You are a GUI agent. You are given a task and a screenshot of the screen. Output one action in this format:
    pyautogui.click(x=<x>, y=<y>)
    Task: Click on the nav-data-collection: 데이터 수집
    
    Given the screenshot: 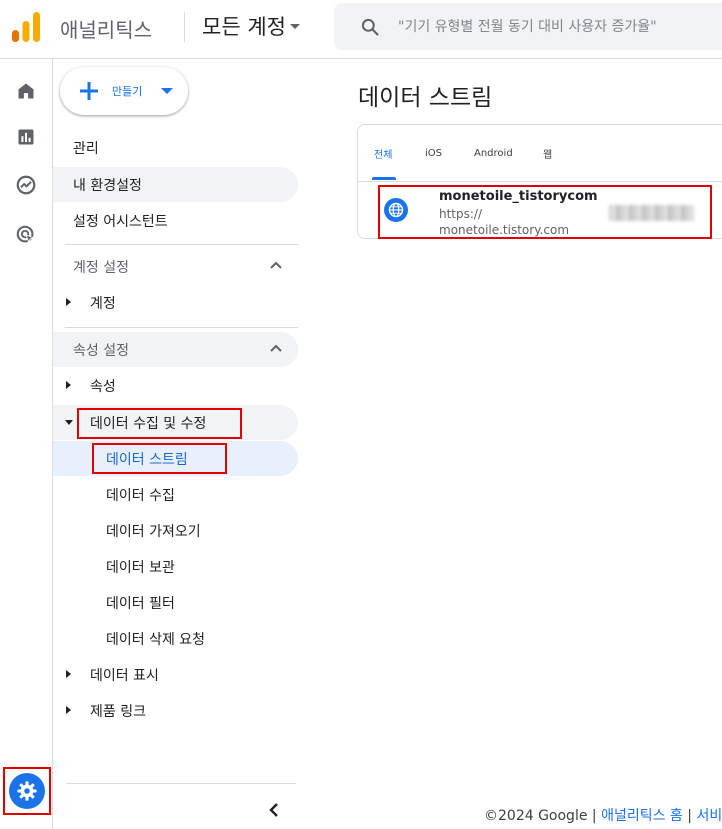 What is the action you would take?
    pyautogui.click(x=175, y=494)
    